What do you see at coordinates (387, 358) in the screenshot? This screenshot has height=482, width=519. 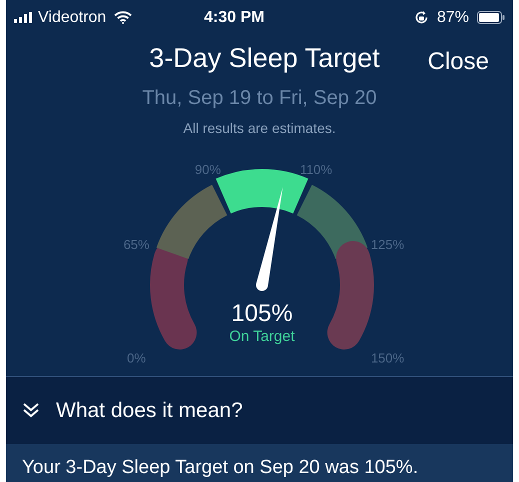 I see `tick-label: 150%` at bounding box center [387, 358].